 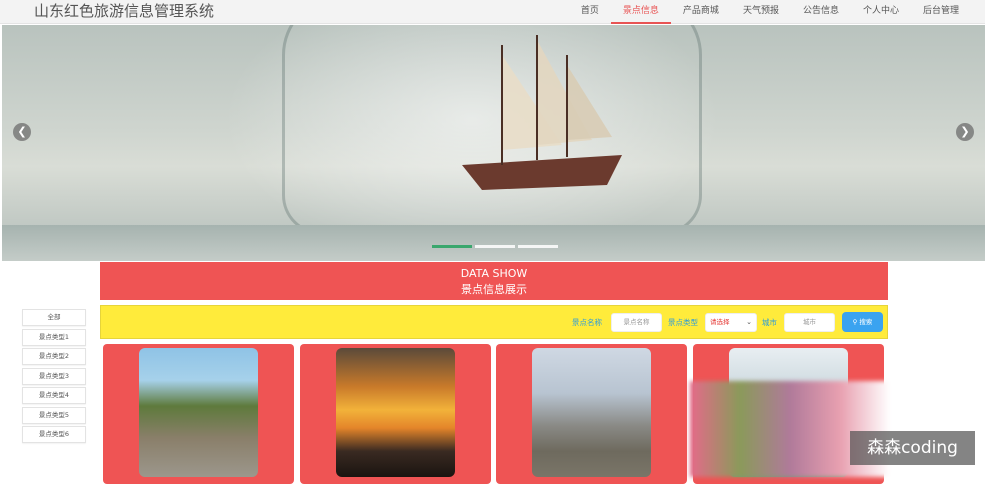 I want to click on section-header-english: DATA SHOW, so click(x=494, y=273).